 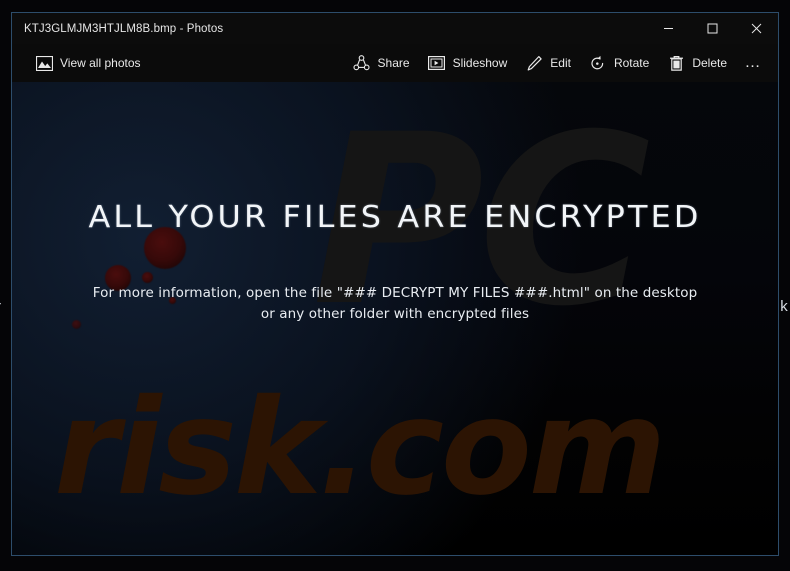 What do you see at coordinates (100, 63) in the screenshot?
I see `view-all-photos-label: View all photos` at bounding box center [100, 63].